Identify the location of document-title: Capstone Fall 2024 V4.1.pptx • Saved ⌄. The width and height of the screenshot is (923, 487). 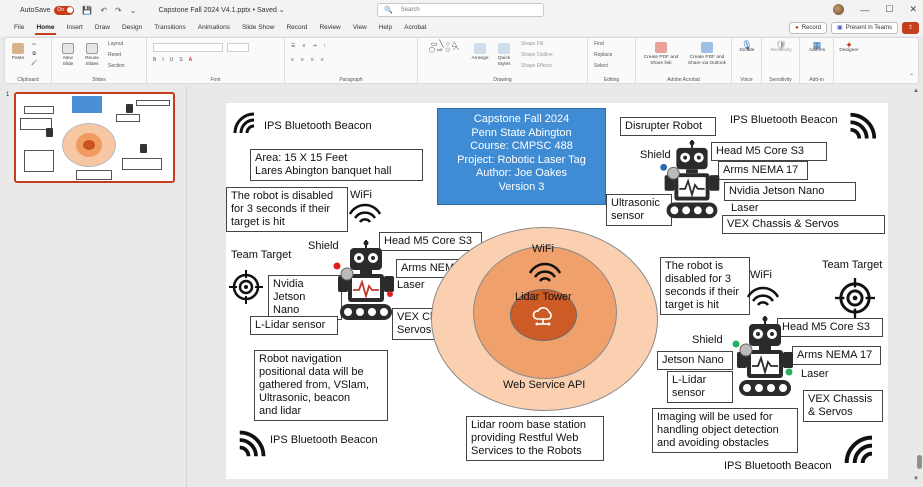
(221, 10).